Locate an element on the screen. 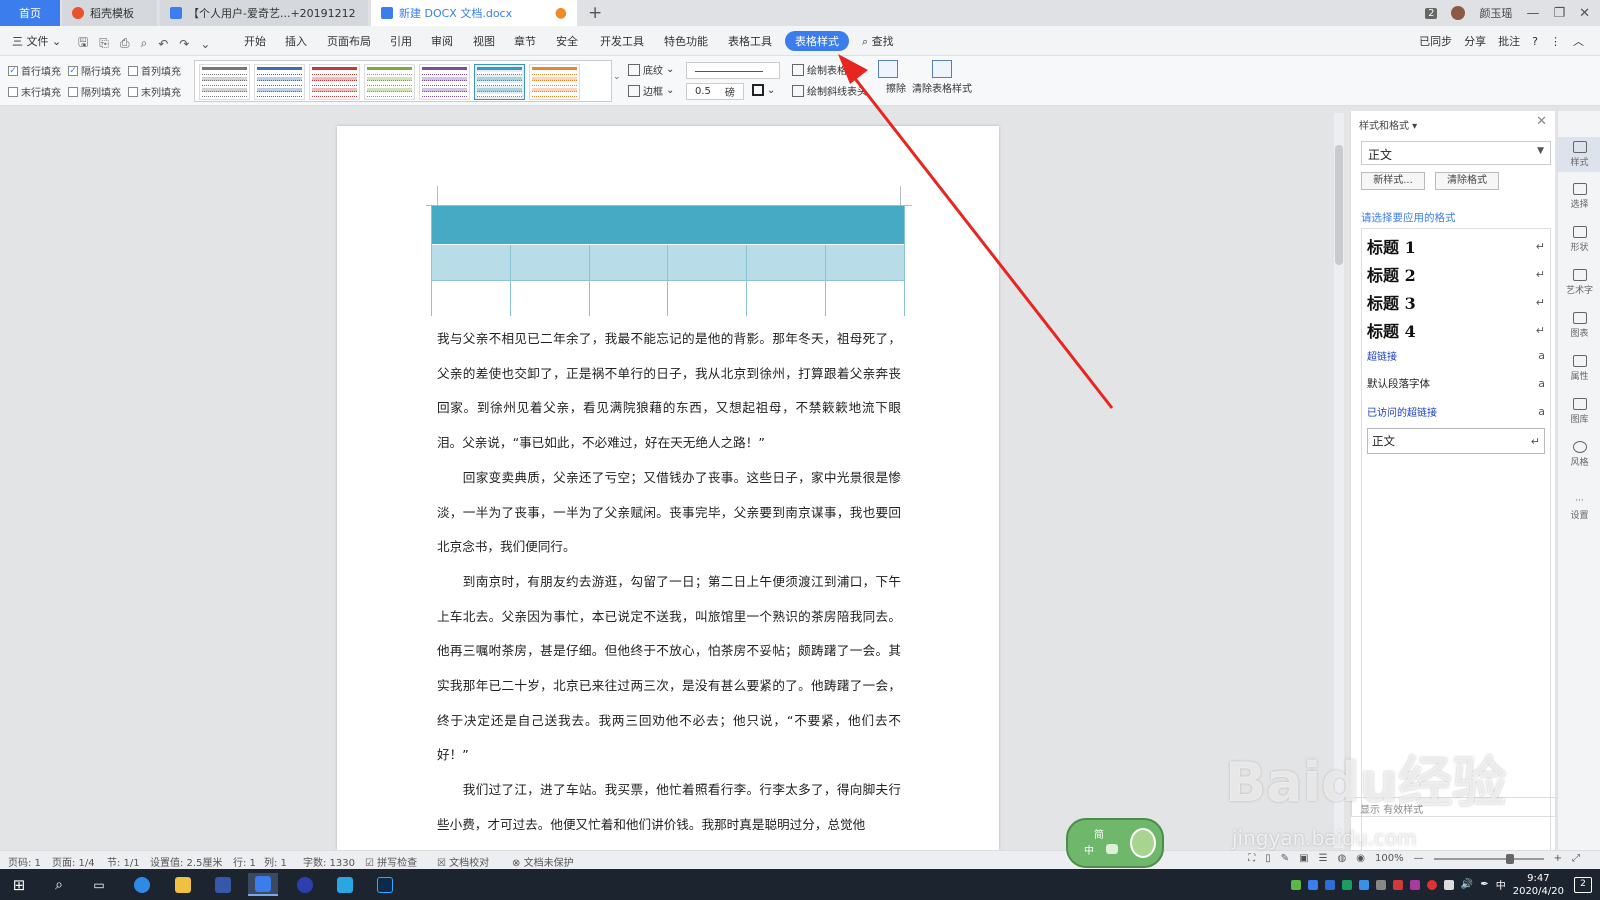 Image resolution: width=1600 pixels, height=900 pixels. app-browser is located at coordinates (142, 884).